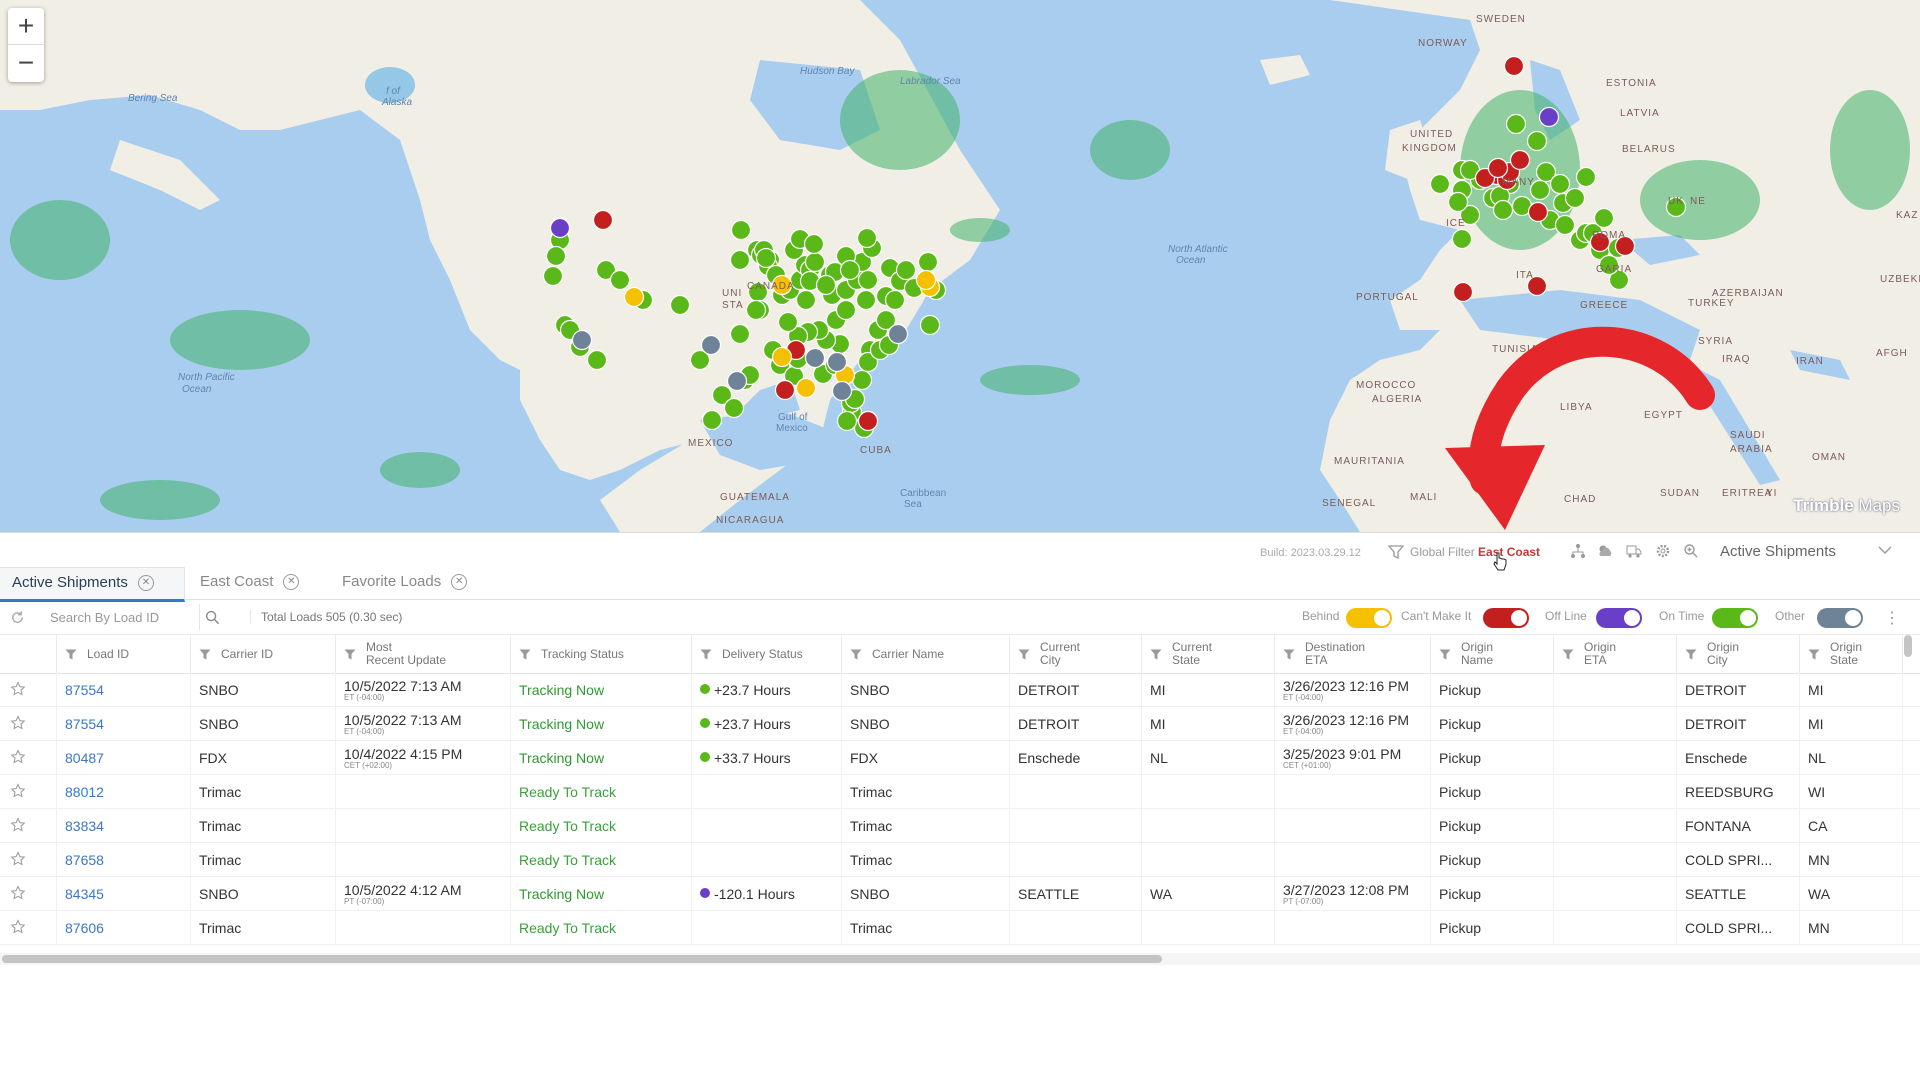  What do you see at coordinates (124, 757) in the screenshot?
I see `cell-load-id: 80487` at bounding box center [124, 757].